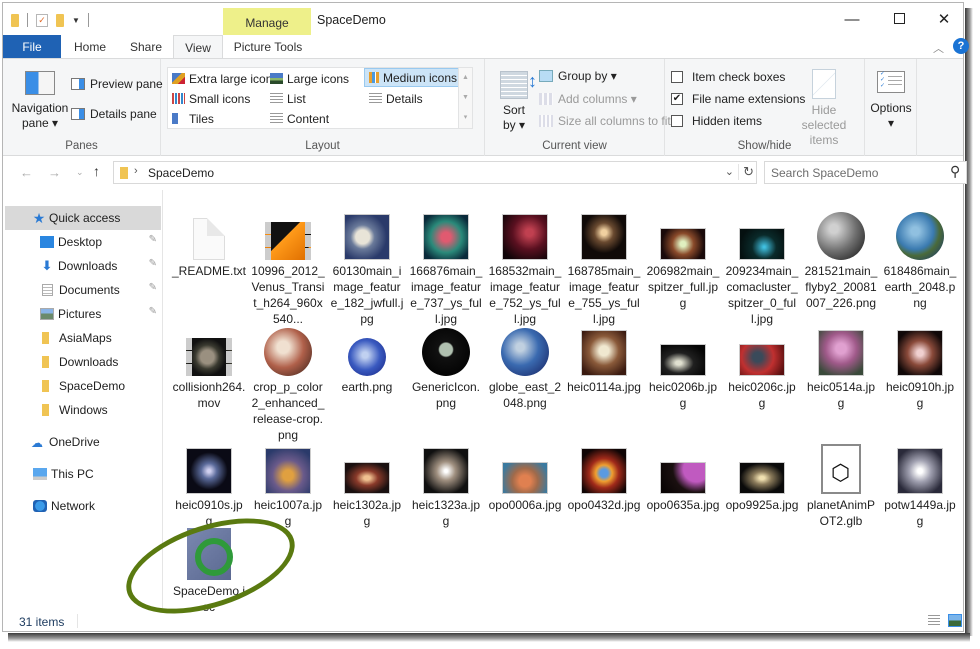 This screenshot has width=980, height=649. What do you see at coordinates (209, 565) in the screenshot?
I see `file-item: SpaceDemo.isc` at bounding box center [209, 565].